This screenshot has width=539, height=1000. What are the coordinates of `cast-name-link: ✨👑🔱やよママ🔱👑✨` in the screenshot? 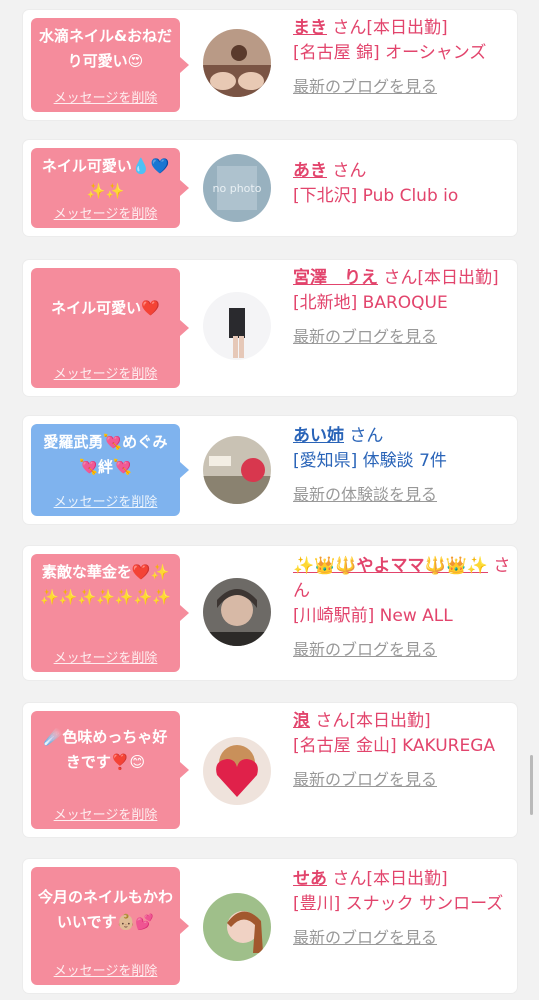 It's located at (390, 566).